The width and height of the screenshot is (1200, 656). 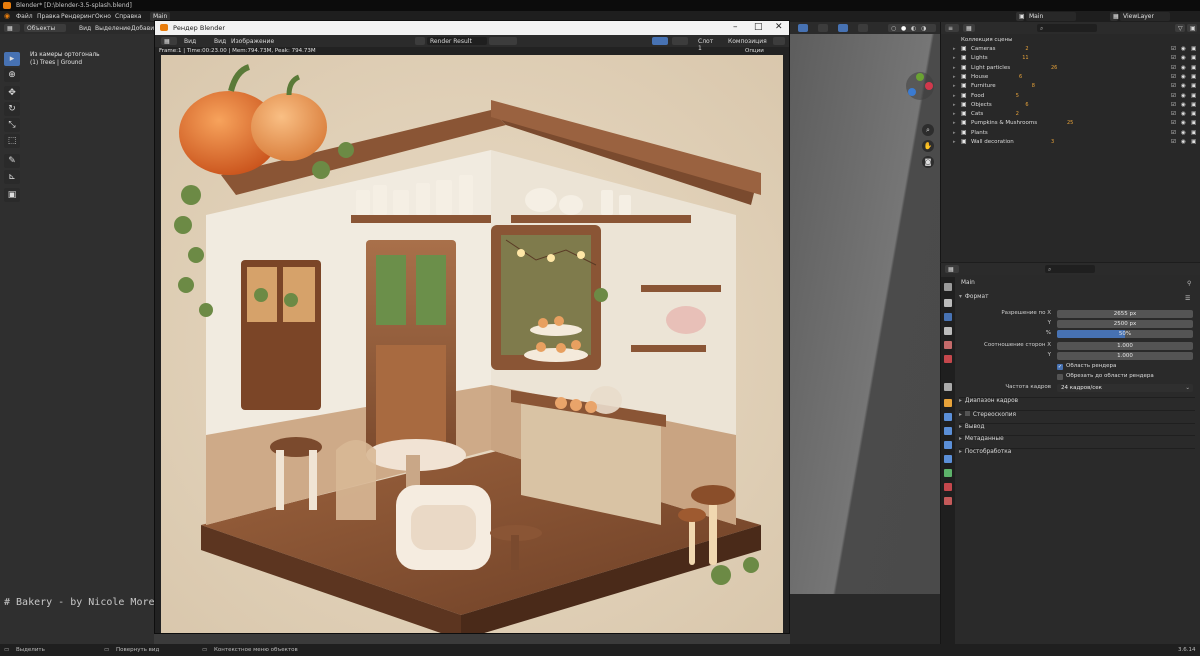 I want to click on zoom-icon: ⌕, so click(x=928, y=130).